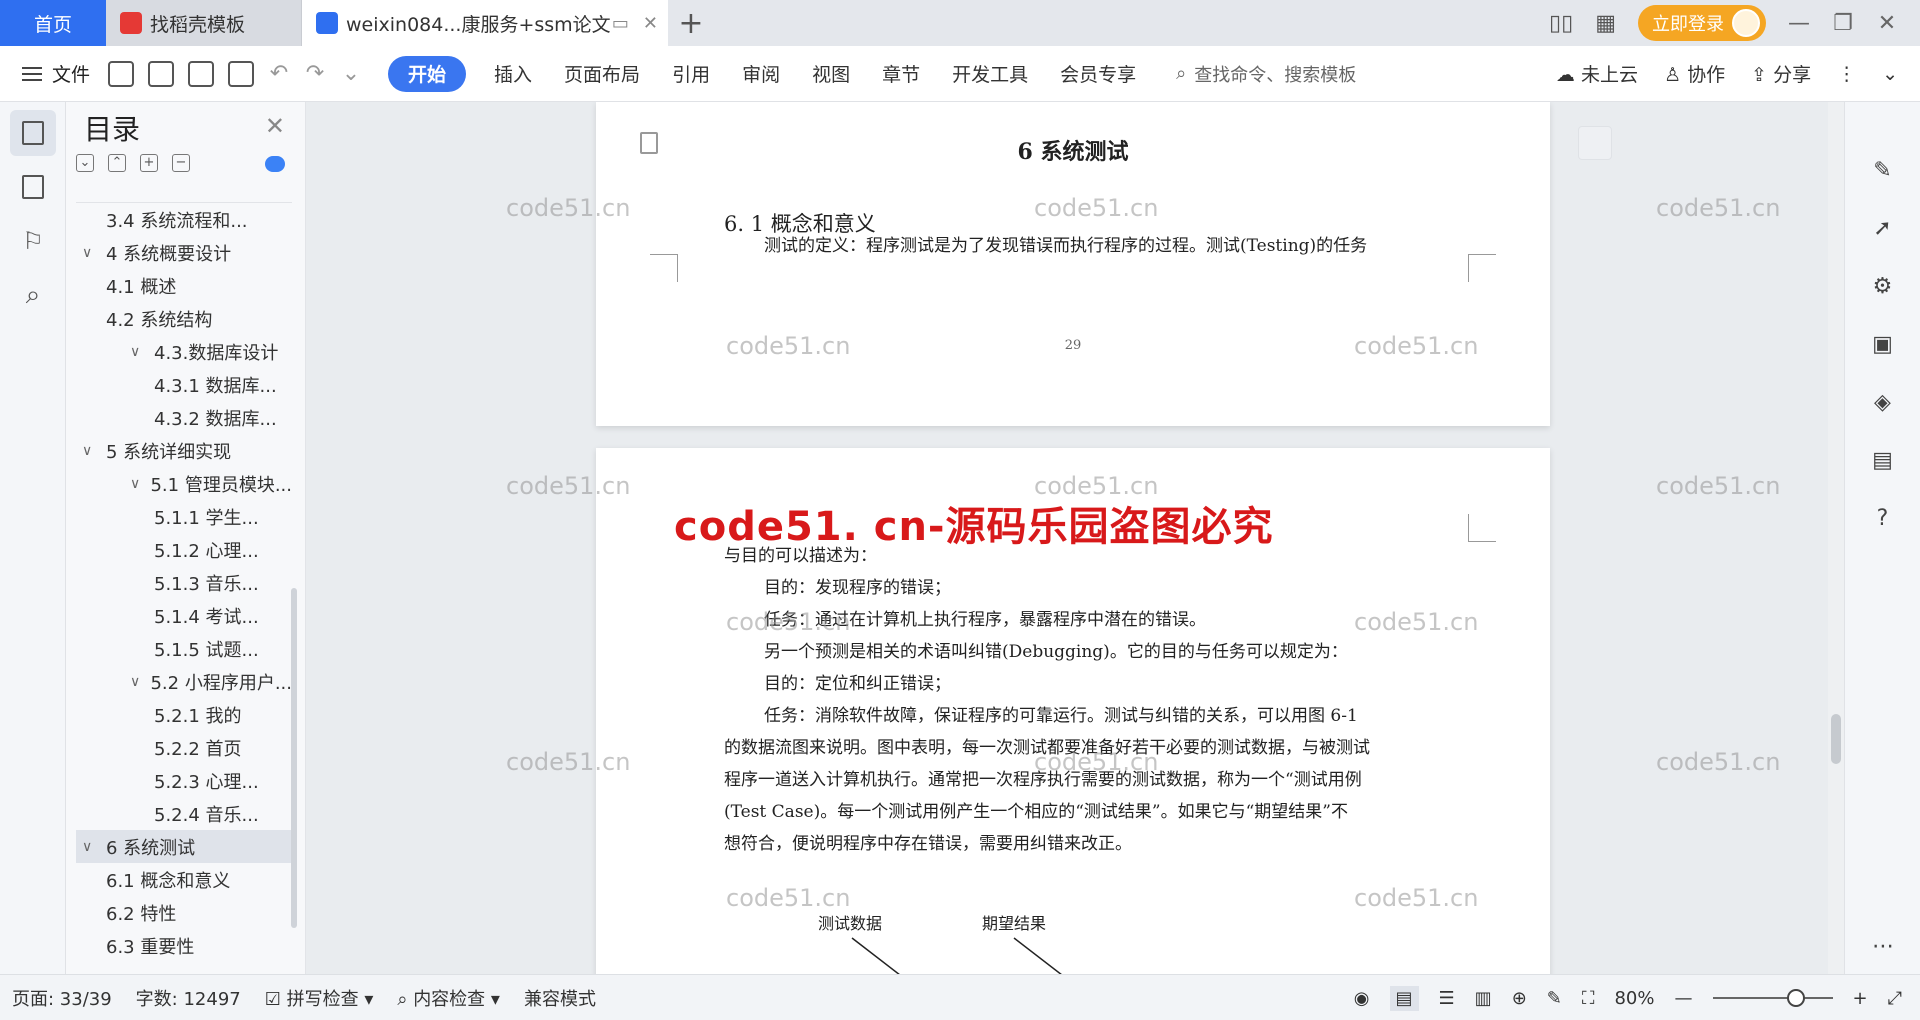 This screenshot has height=1020, width=1920. What do you see at coordinates (691, 74) in the screenshot?
I see `ribbon-tab-references: 引用` at bounding box center [691, 74].